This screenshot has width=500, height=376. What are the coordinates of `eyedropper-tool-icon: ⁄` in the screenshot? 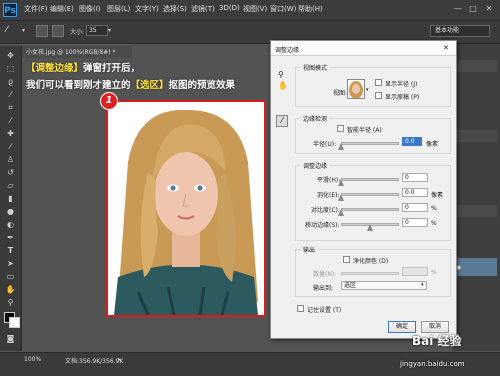 It's located at (10, 120).